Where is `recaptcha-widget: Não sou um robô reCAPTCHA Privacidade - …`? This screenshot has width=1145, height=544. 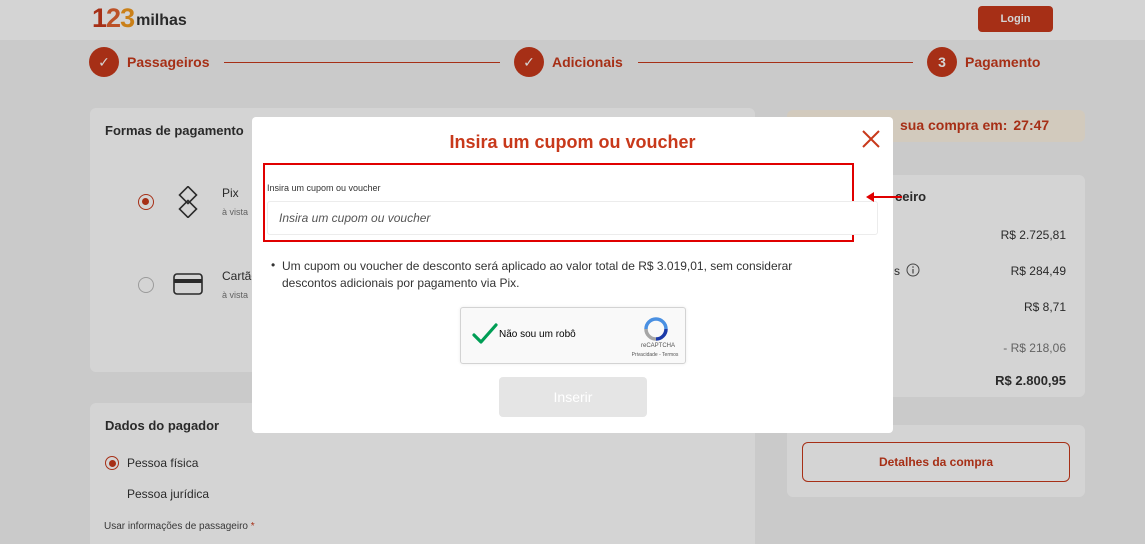
recaptcha-widget: Não sou um robô reCAPTCHA Privacidade - … is located at coordinates (573, 335).